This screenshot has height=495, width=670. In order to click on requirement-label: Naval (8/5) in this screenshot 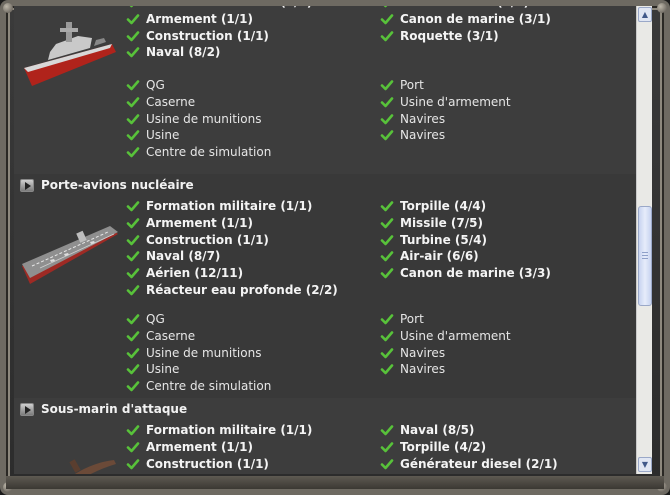, I will do `click(437, 430)`.